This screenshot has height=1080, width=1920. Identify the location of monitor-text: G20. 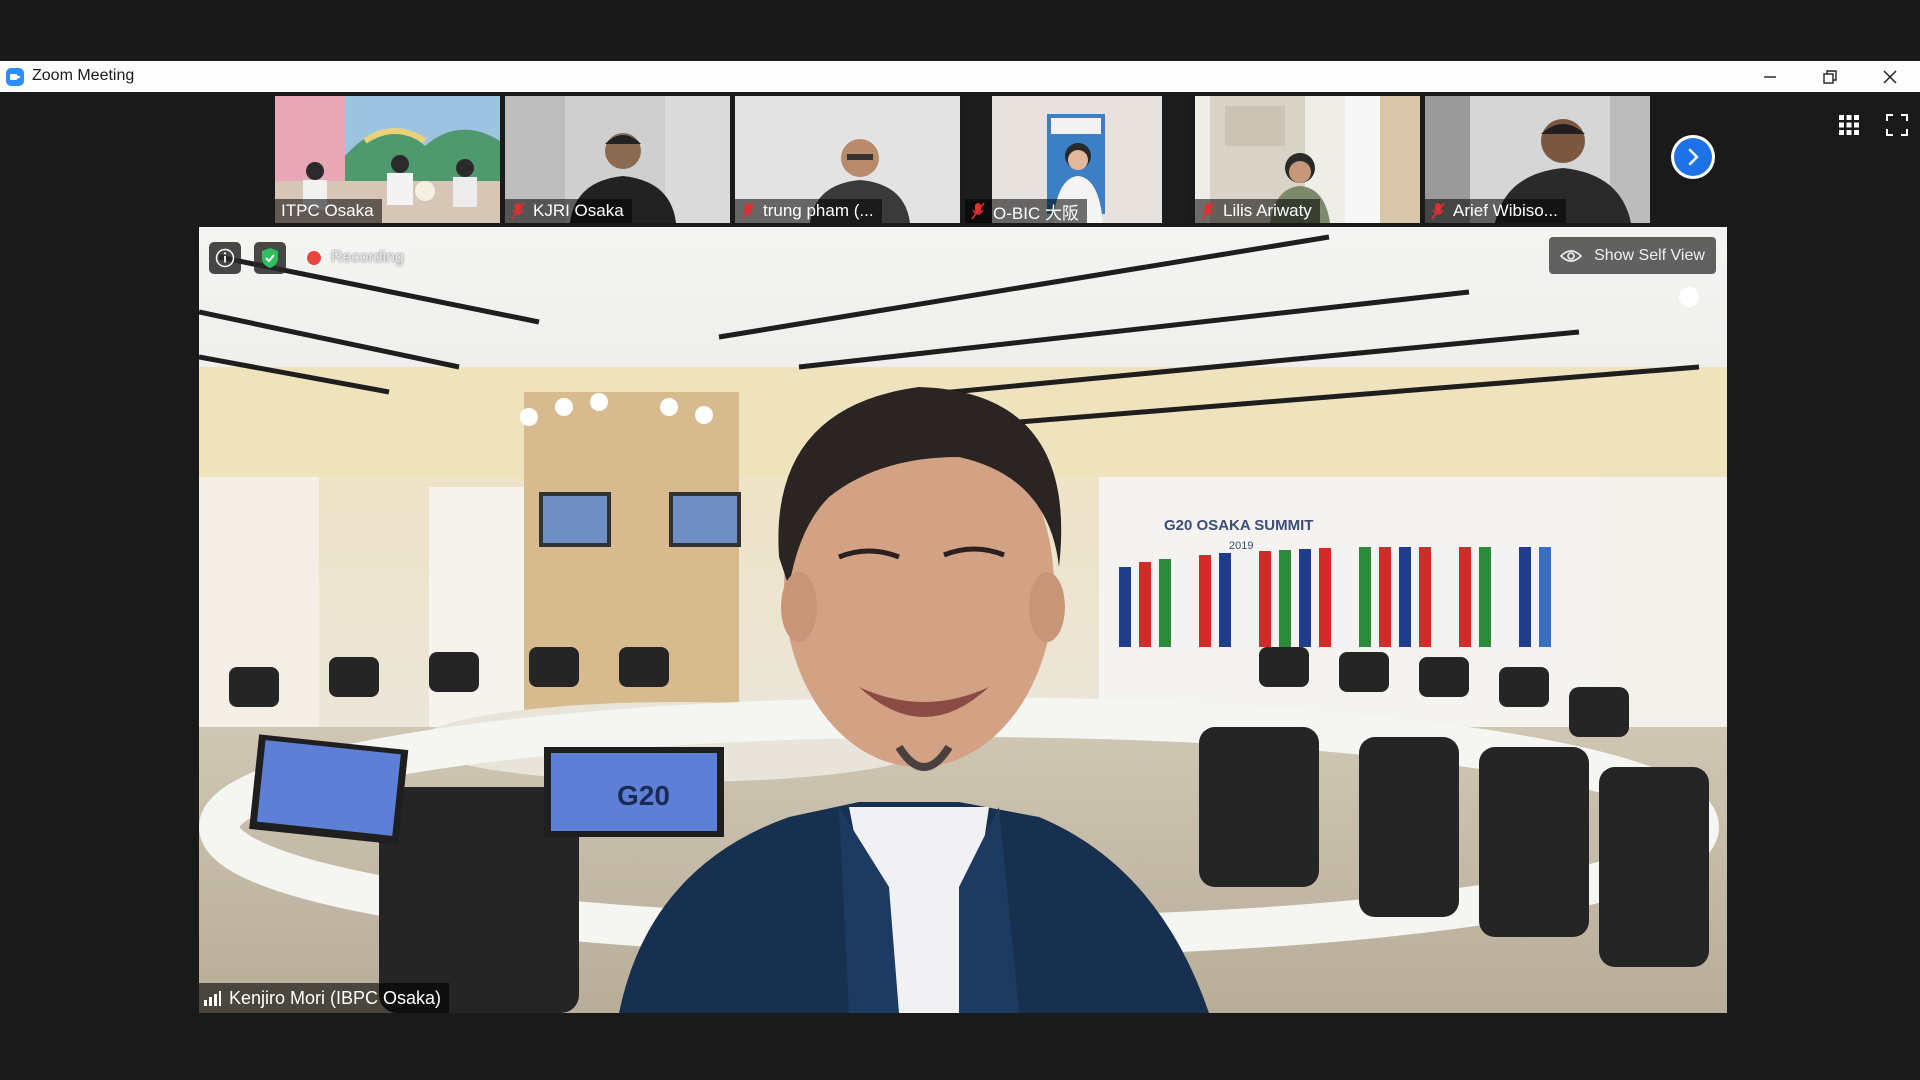
(643, 795).